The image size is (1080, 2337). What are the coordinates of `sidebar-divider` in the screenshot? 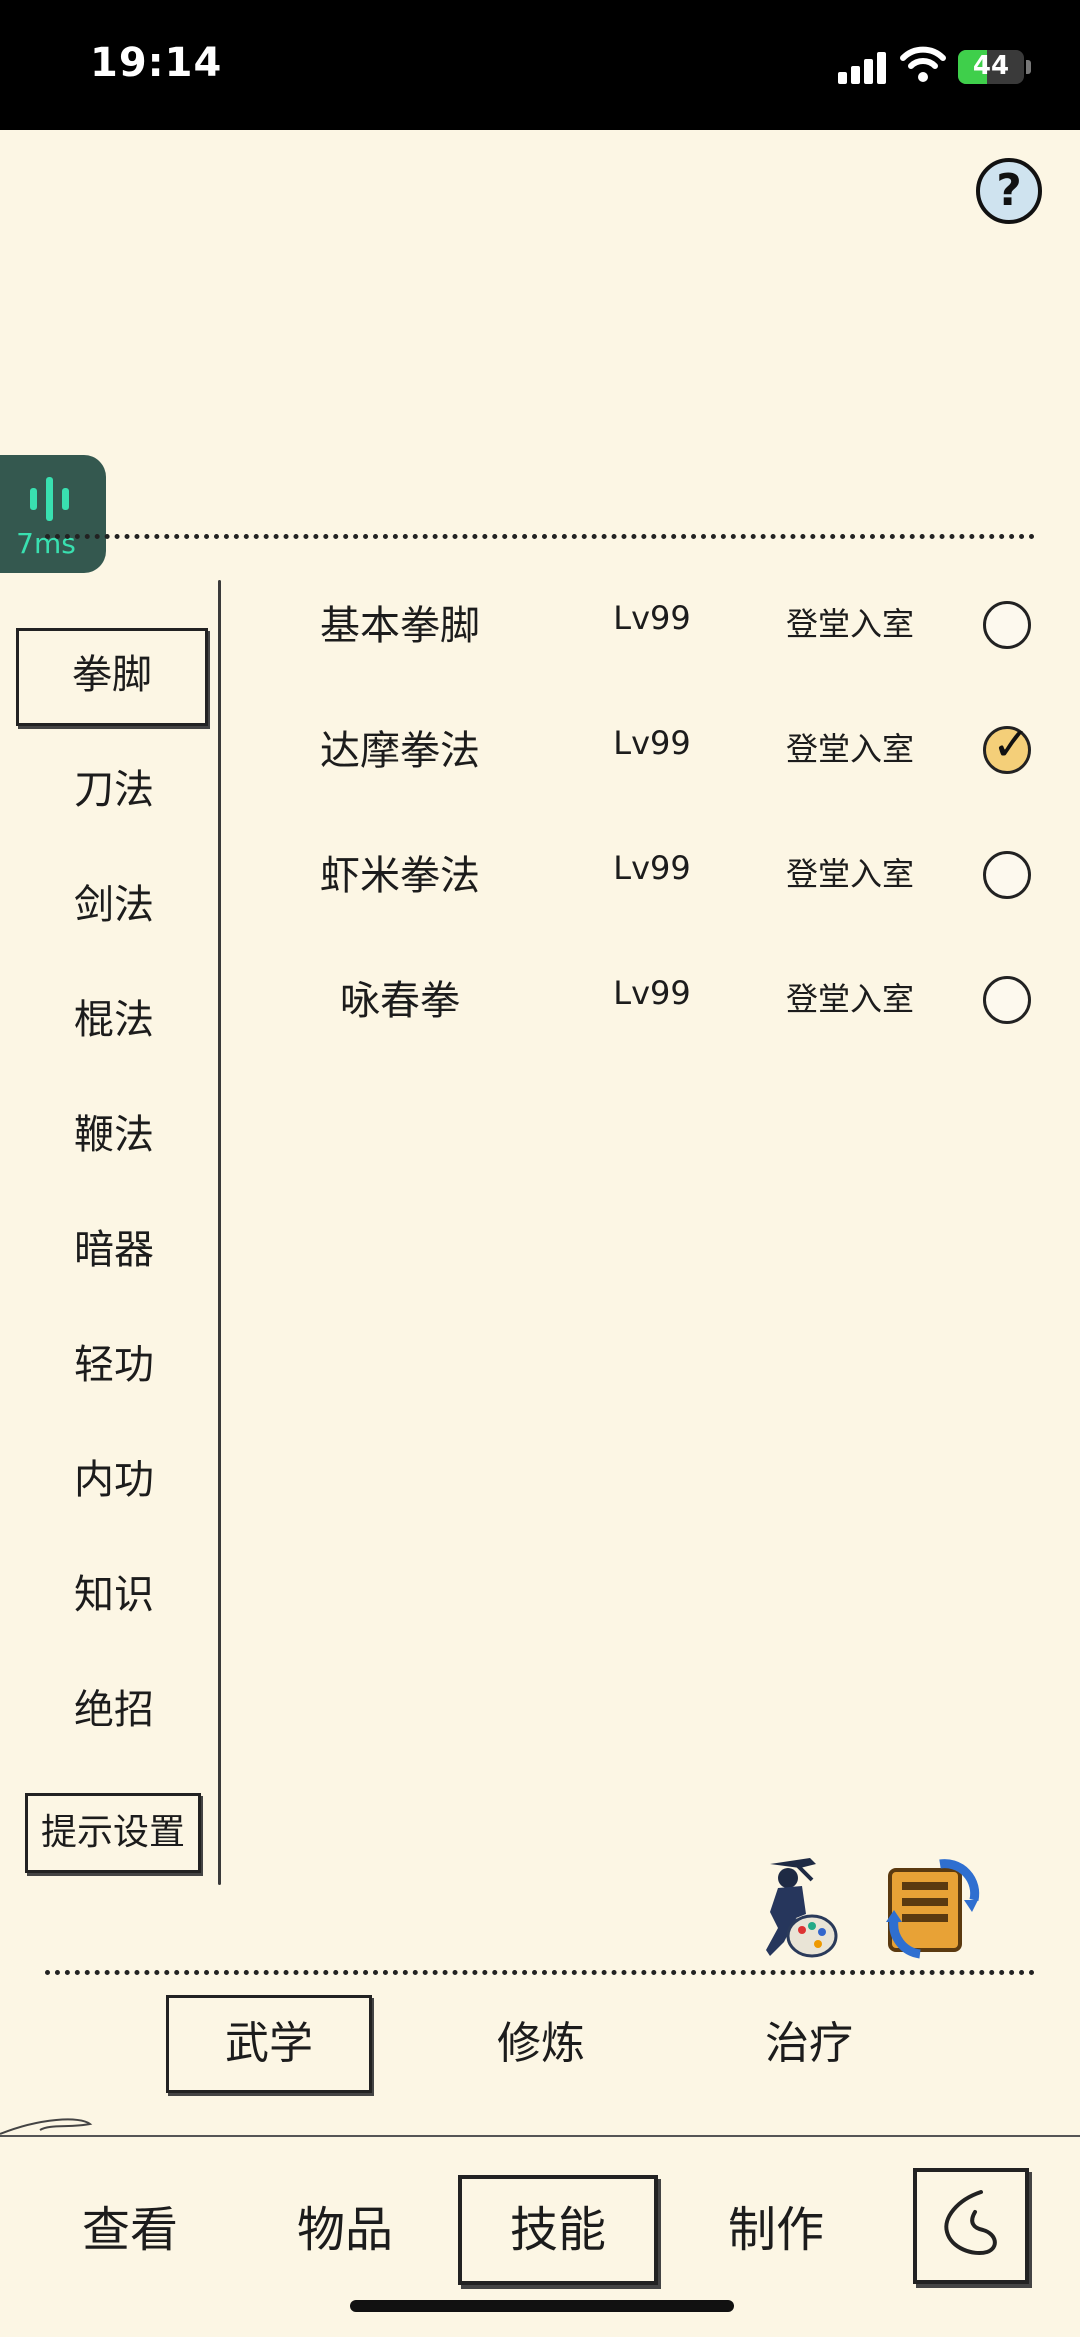 It's located at (219, 1232).